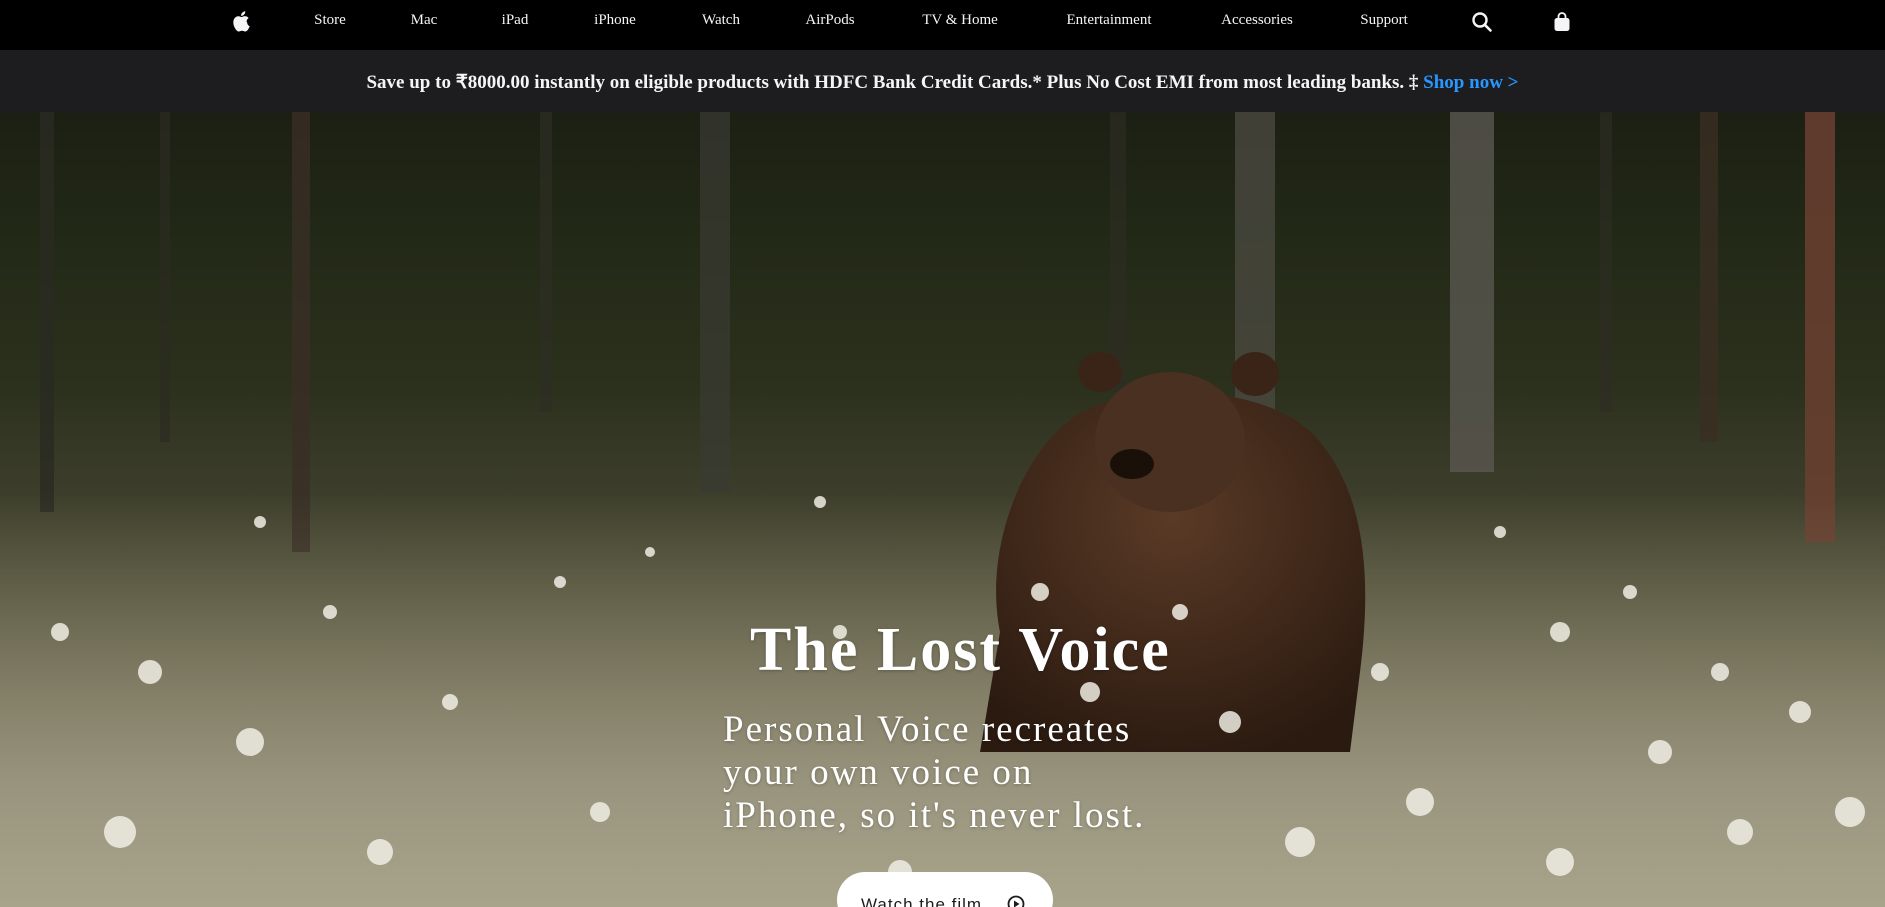 Image resolution: width=1885 pixels, height=907 pixels. Describe the element at coordinates (1562, 22) in the screenshot. I see `shopping-bag-icon` at that location.